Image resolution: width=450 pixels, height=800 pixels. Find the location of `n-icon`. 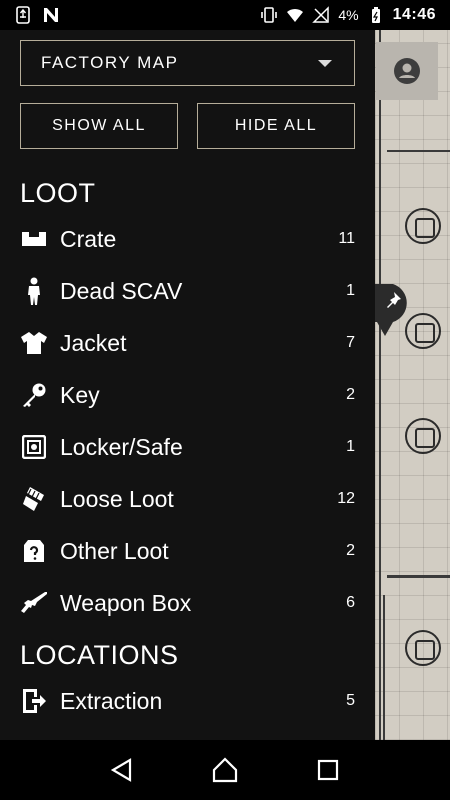

n-icon is located at coordinates (51, 15).